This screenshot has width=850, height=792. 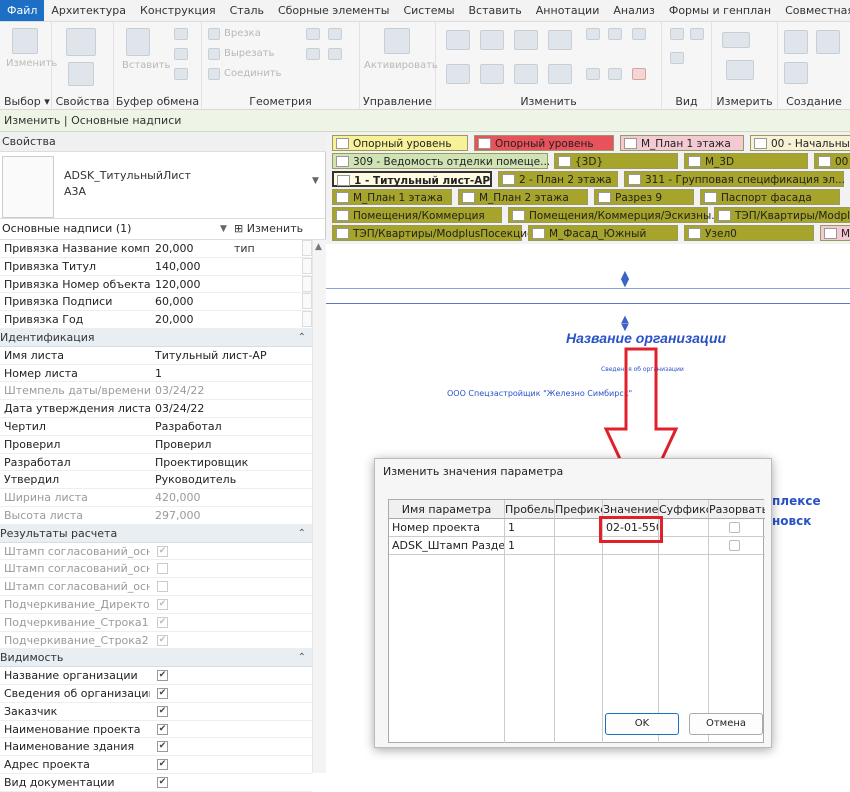 What do you see at coordinates (593, 74) in the screenshot?
I see `array-icon` at bounding box center [593, 74].